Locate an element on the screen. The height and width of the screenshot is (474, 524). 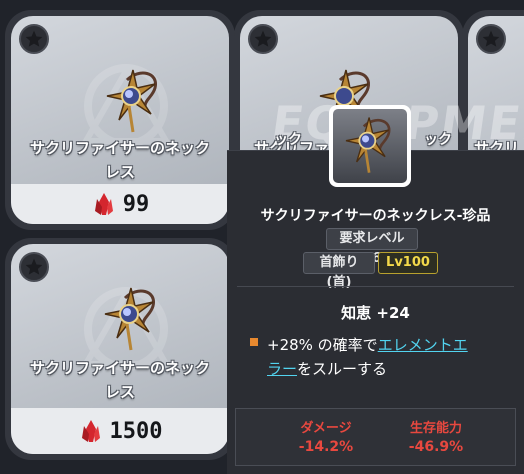
card-price-bar: 99 is located at coordinates (120, 204).